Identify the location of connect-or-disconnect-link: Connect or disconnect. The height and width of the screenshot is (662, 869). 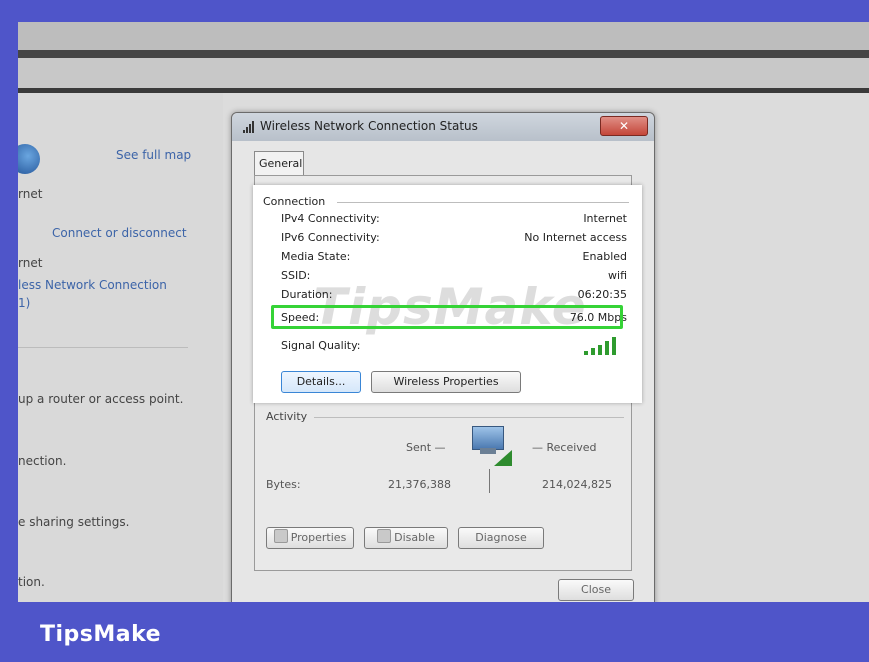
(119, 233).